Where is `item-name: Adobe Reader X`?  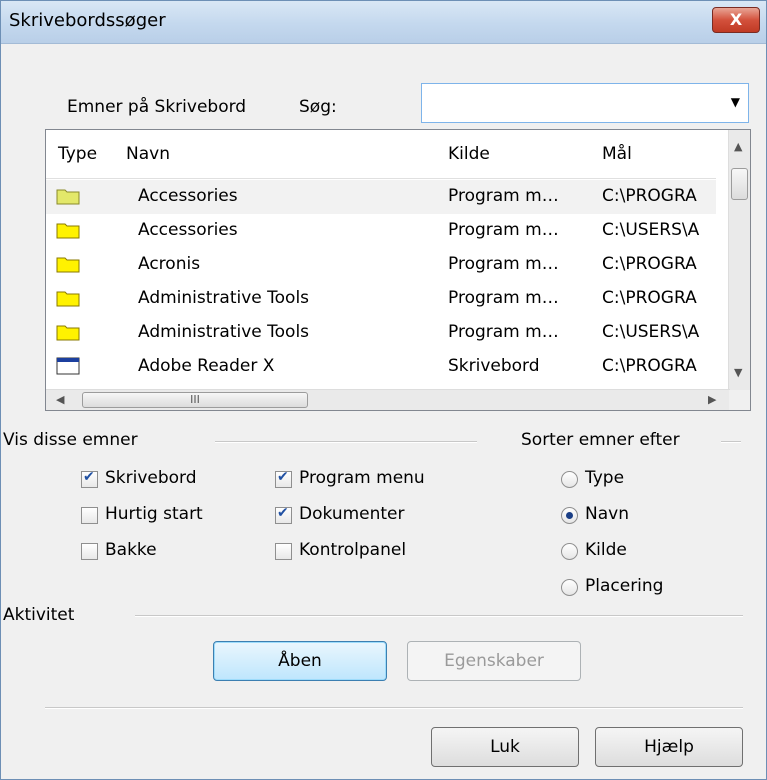 item-name: Adobe Reader X is located at coordinates (206, 366).